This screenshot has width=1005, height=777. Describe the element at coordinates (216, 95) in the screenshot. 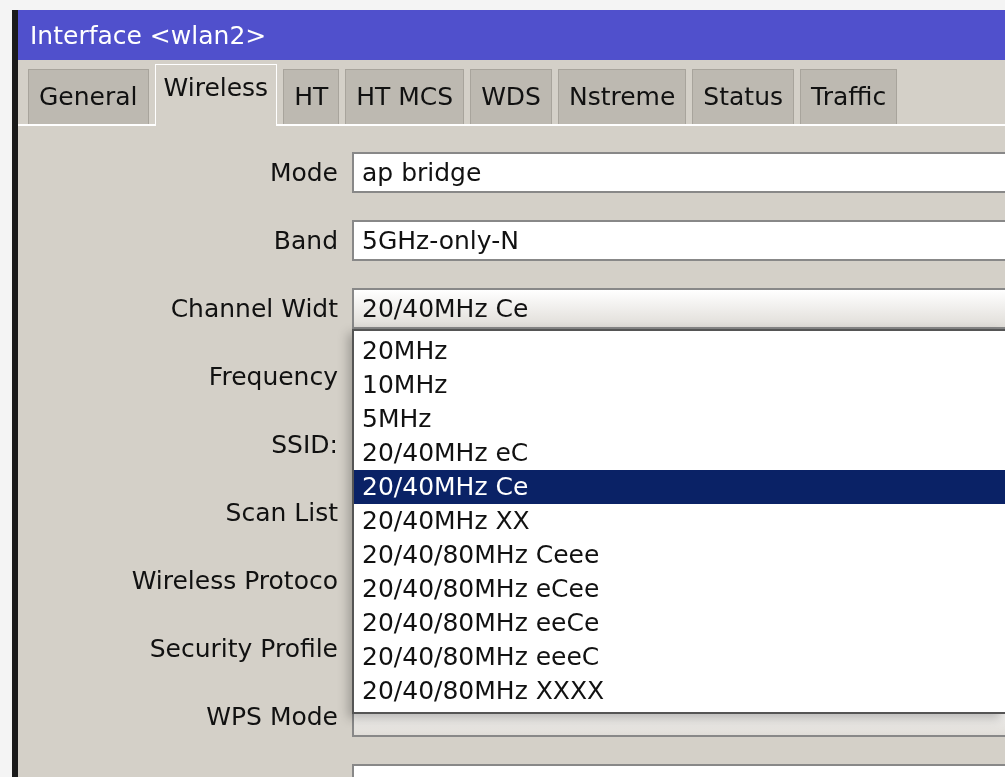

I see `tab: Wireless` at that location.